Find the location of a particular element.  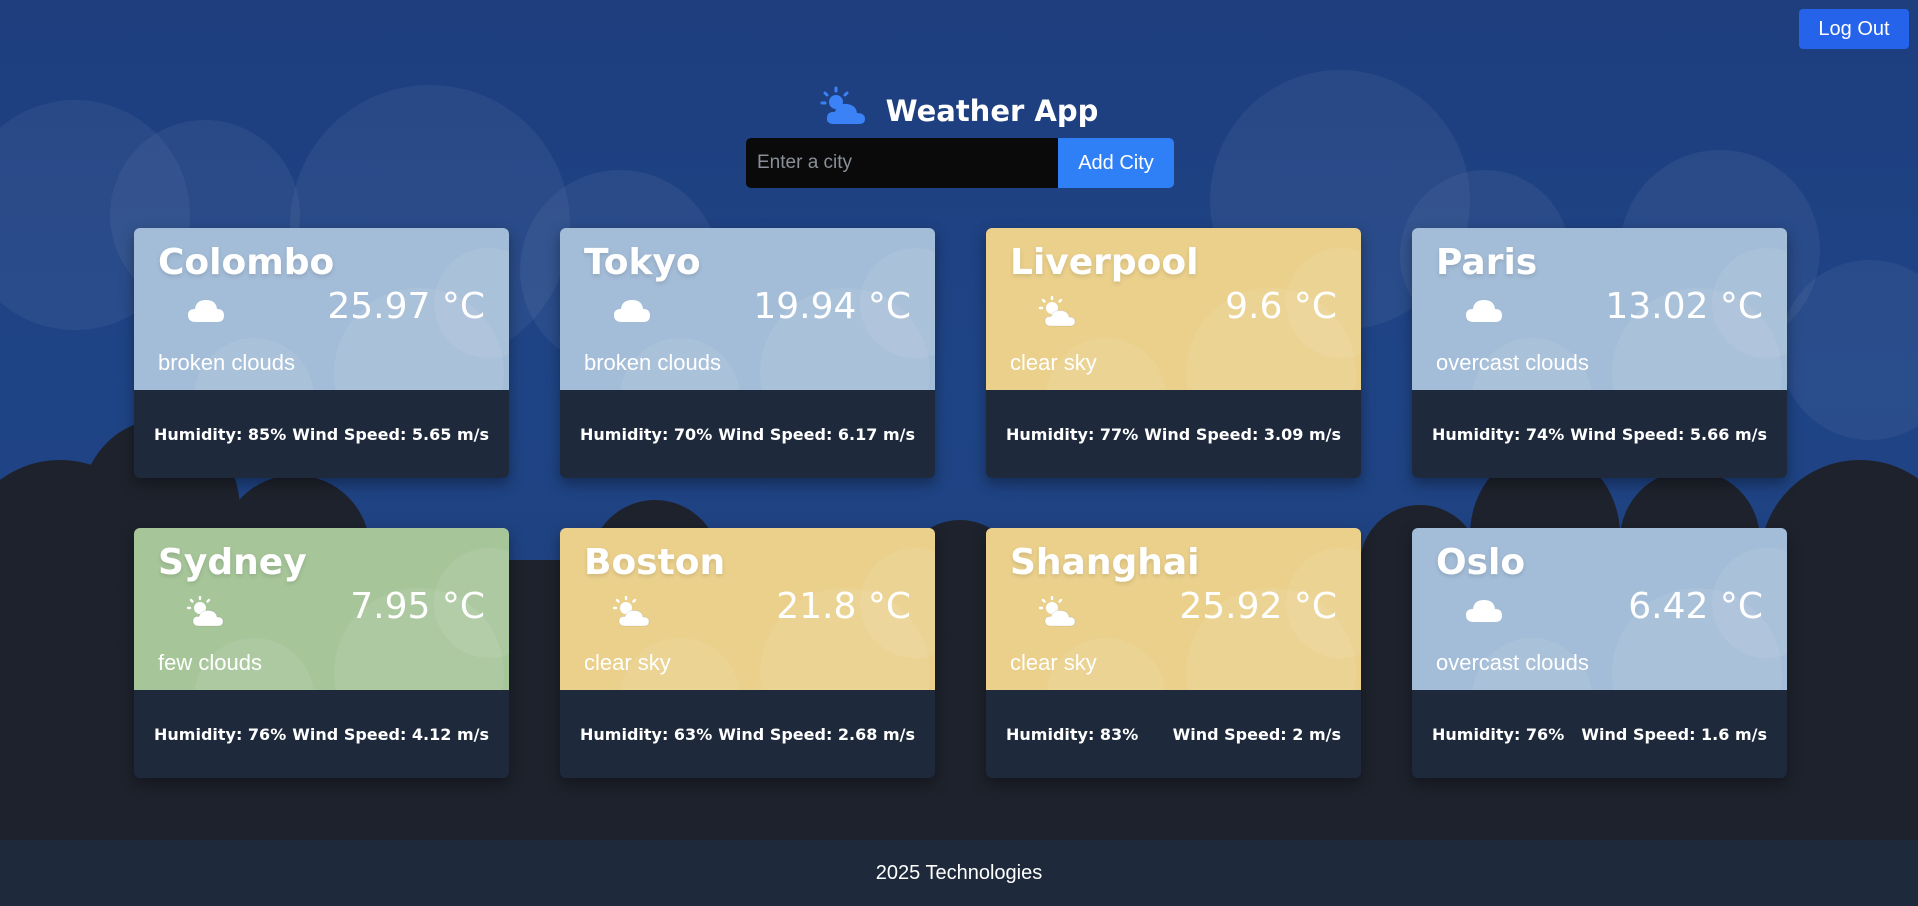

card-details: Humidity: 76% Wind Speed: 4.12 m/s is located at coordinates (321, 734).